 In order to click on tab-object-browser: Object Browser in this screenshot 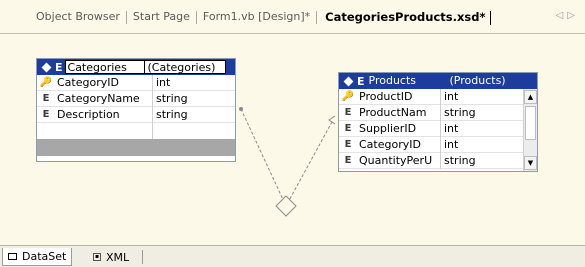, I will do `click(78, 17)`.